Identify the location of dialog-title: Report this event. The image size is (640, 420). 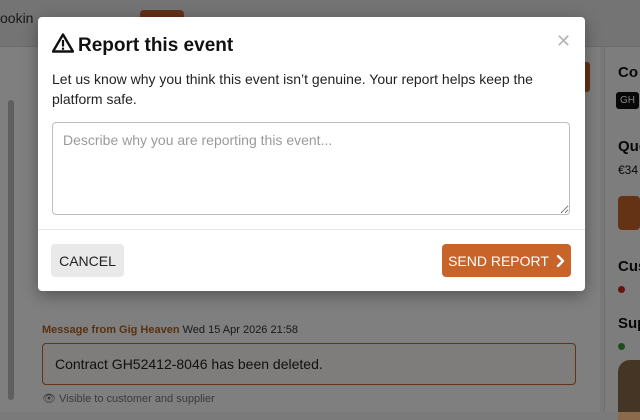
(156, 45).